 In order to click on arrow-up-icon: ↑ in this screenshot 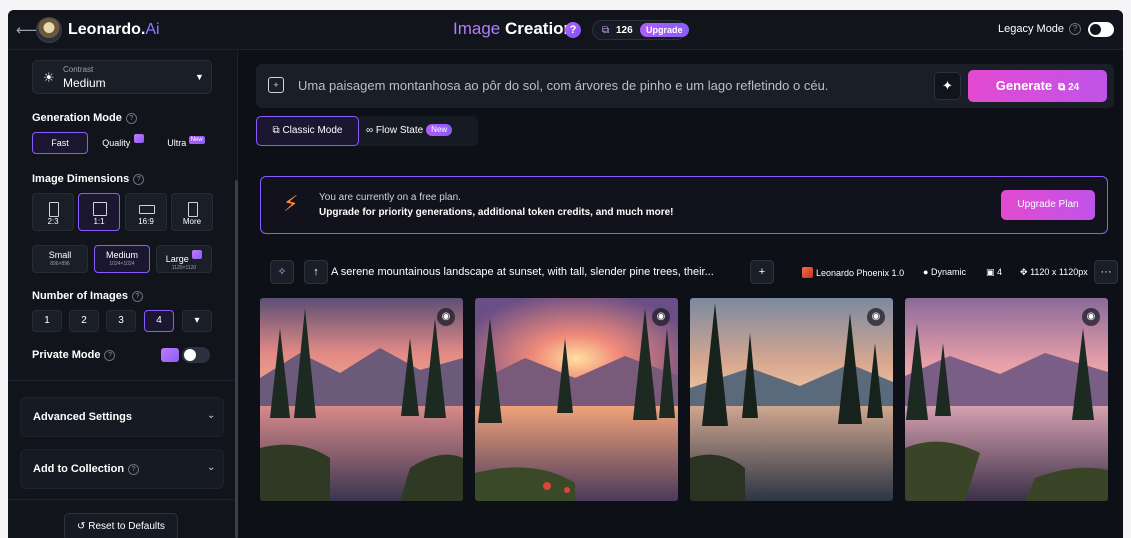, I will do `click(316, 272)`.